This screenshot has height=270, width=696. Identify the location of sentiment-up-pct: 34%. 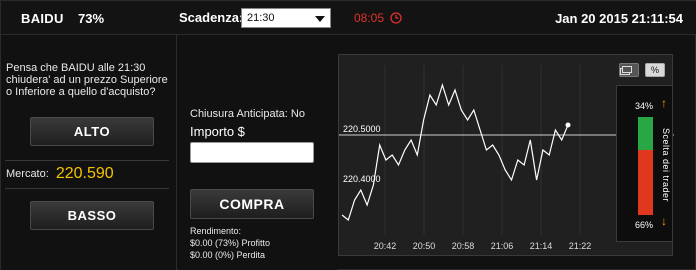
(644, 106).